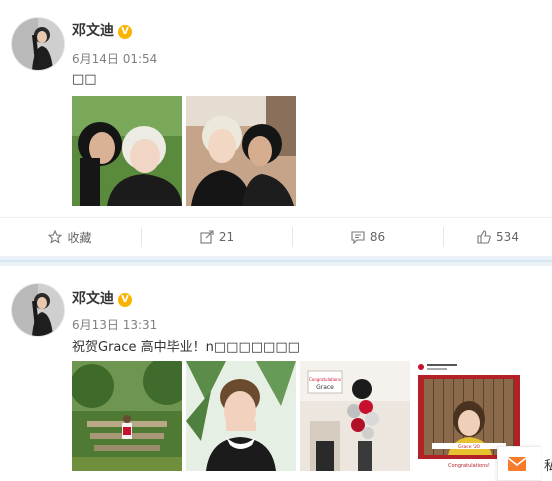  What do you see at coordinates (114, 58) in the screenshot?
I see `post-timestamp: 6月14日 01:54` at bounding box center [114, 58].